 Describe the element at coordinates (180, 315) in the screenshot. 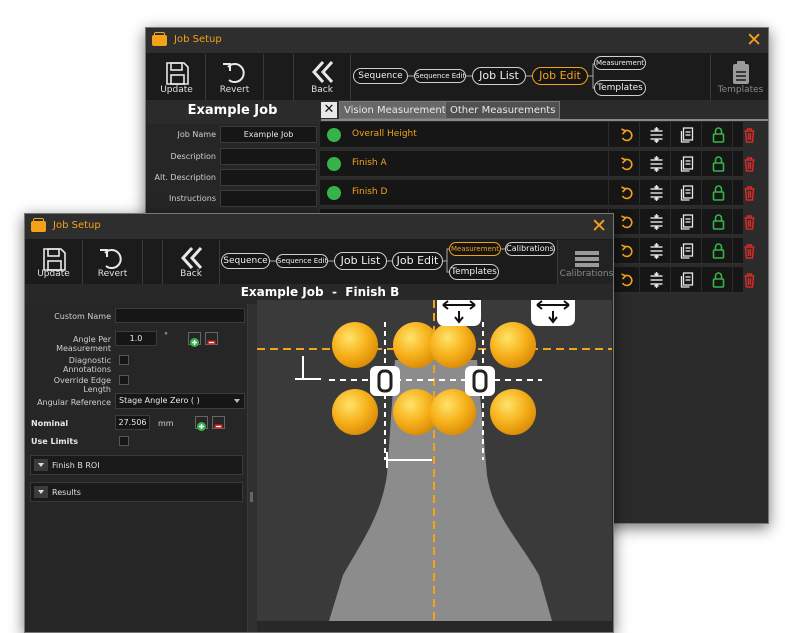

I see `custom-name-field` at that location.